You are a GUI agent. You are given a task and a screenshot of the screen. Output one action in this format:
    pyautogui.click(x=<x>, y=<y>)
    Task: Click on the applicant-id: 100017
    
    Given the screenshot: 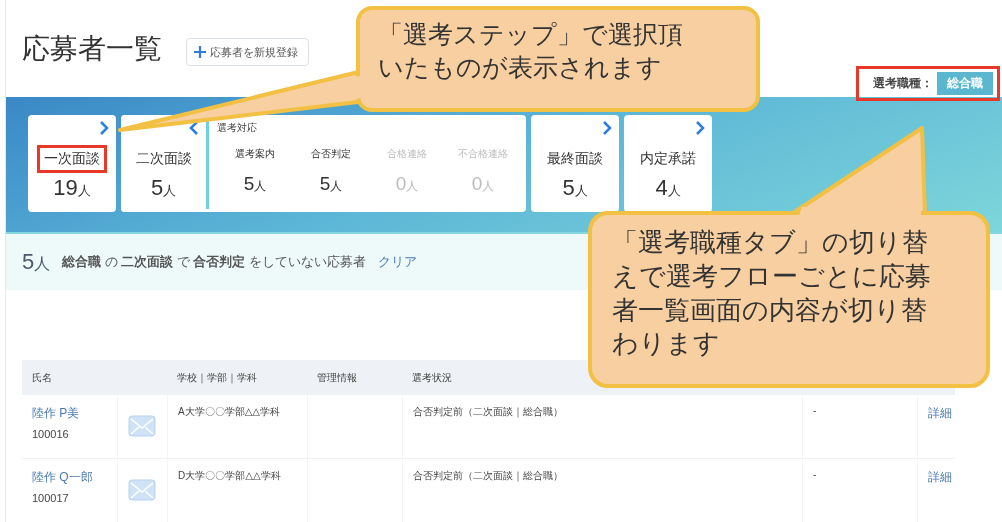 What is the action you would take?
    pyautogui.click(x=51, y=498)
    